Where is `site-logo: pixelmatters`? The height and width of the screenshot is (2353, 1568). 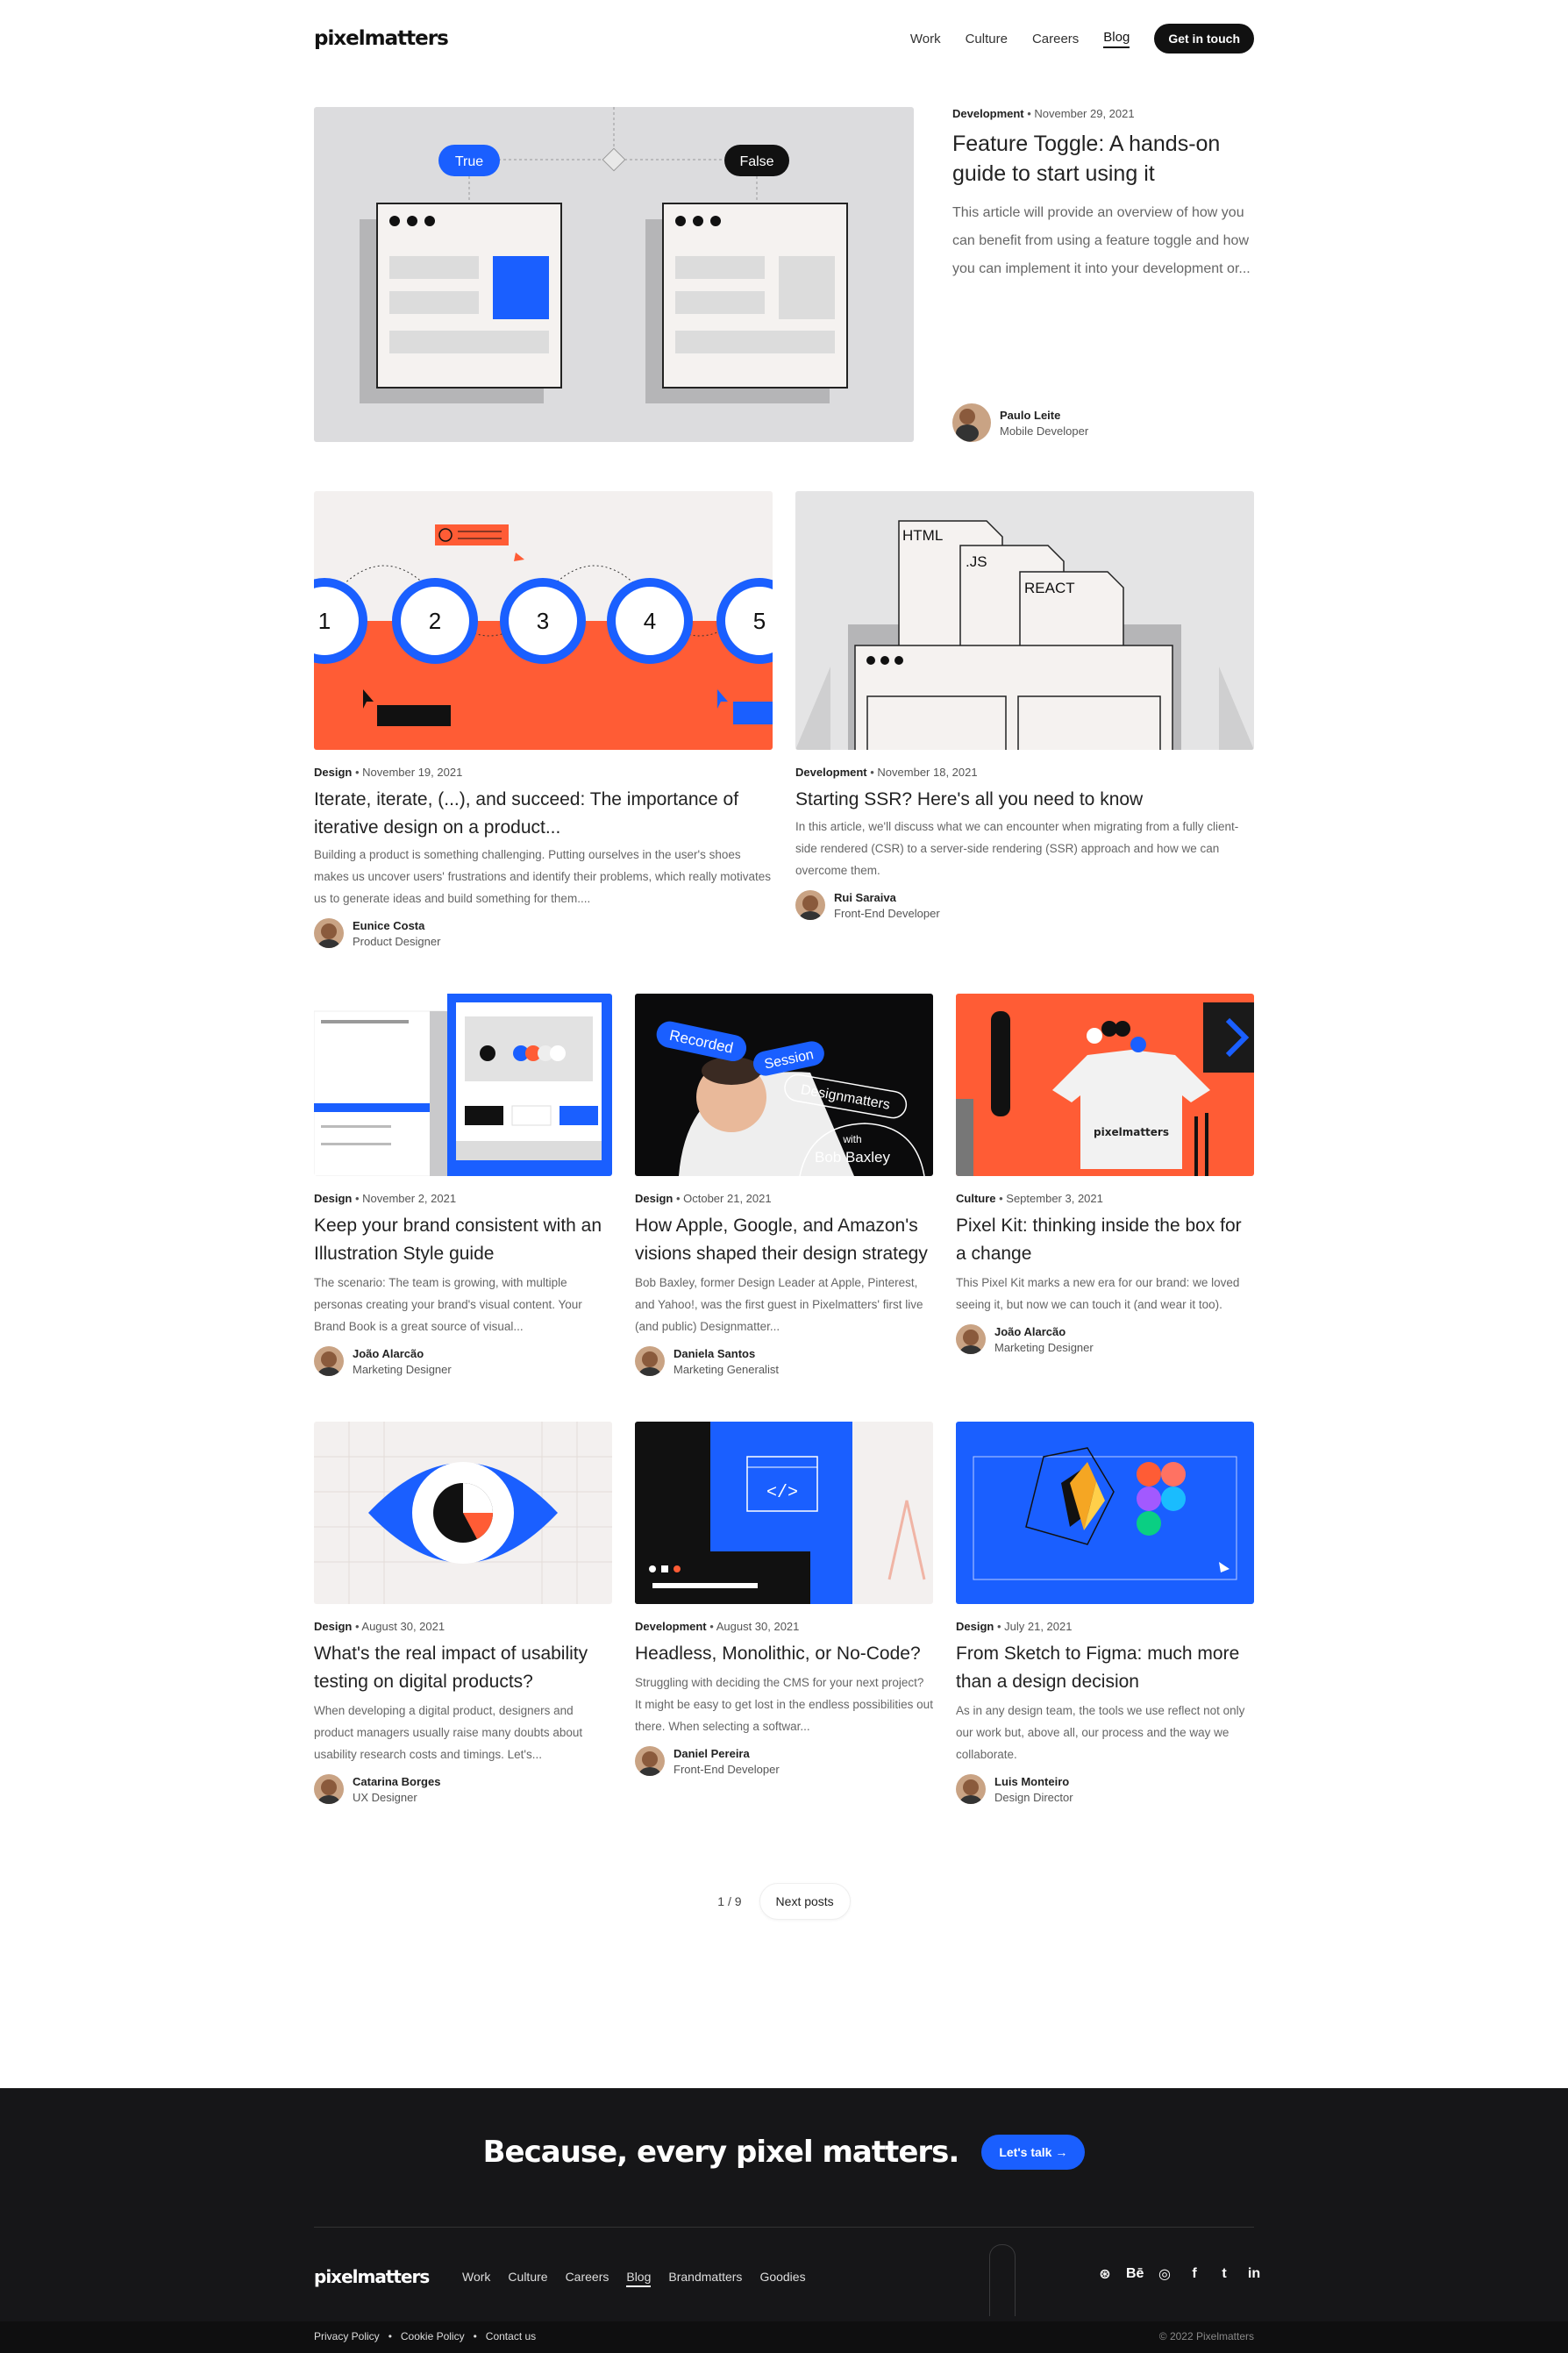
site-logo: pixelmatters is located at coordinates (381, 38).